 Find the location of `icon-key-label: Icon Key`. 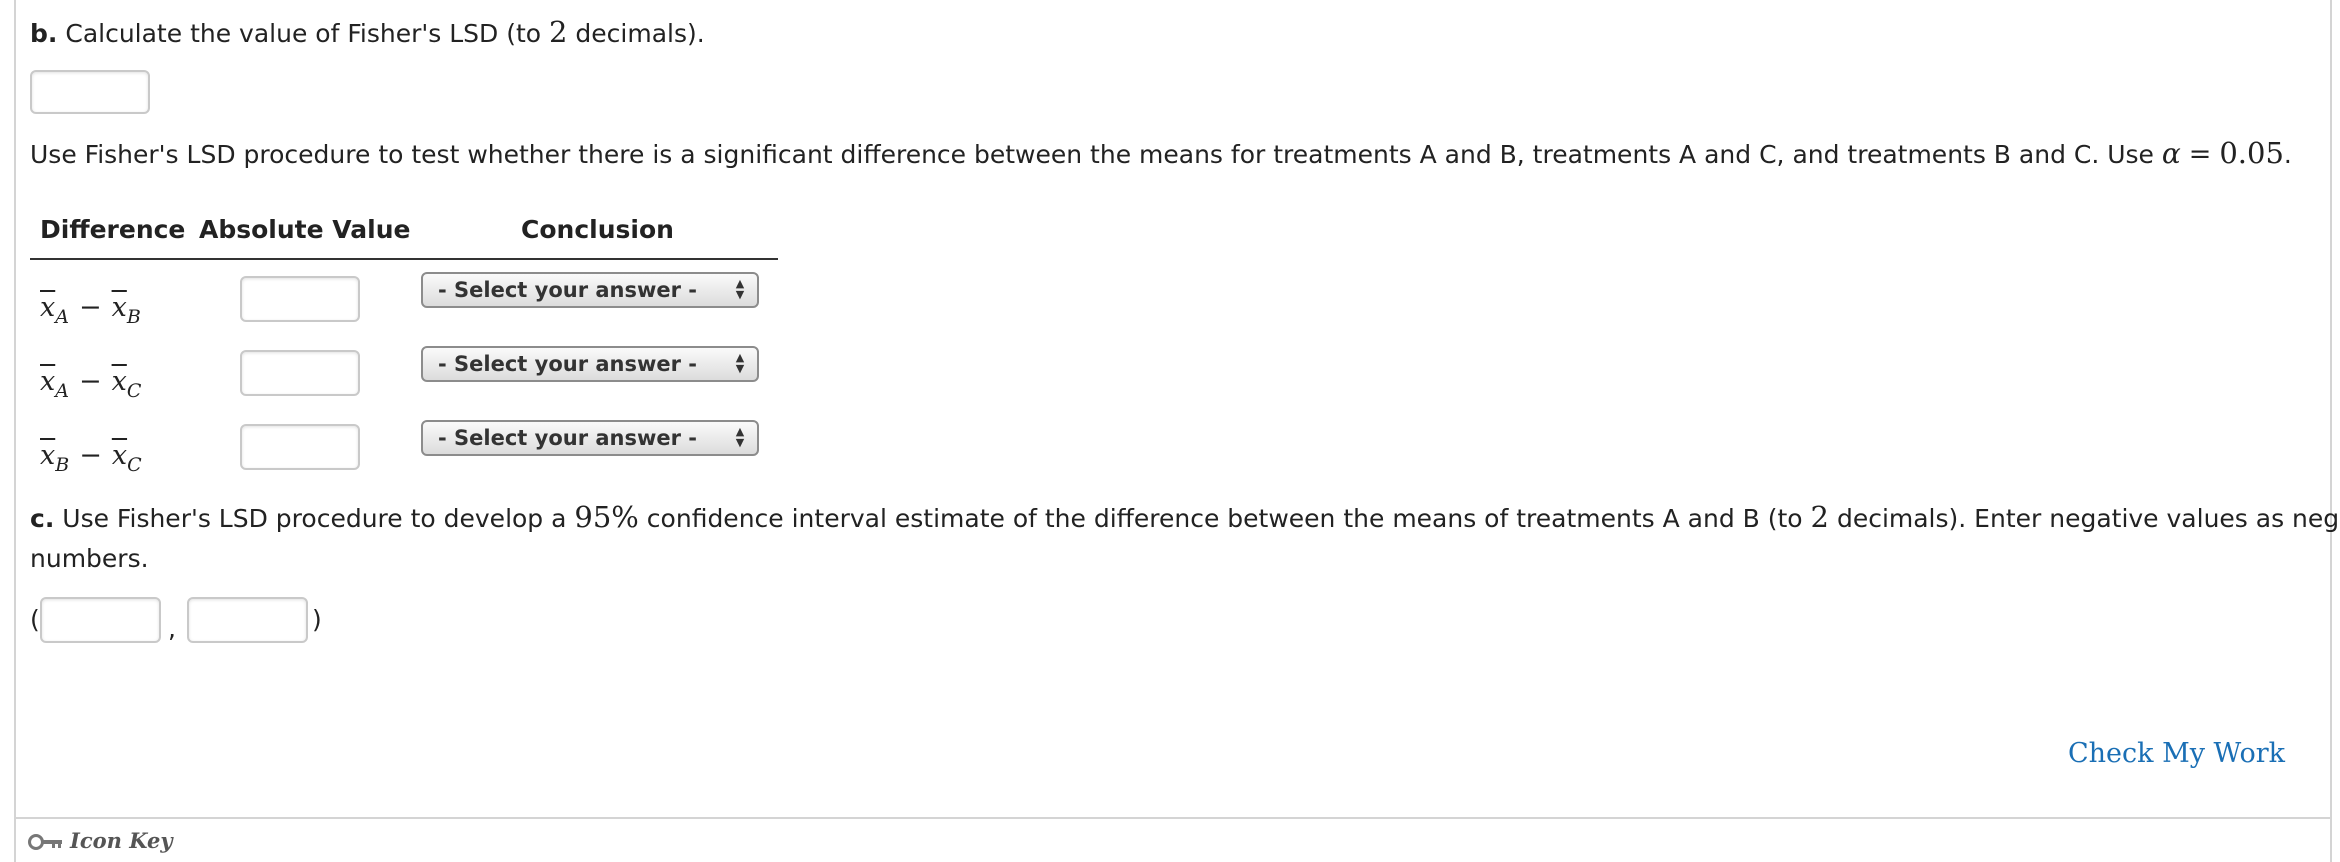

icon-key-label: Icon Key is located at coordinates (121, 840).